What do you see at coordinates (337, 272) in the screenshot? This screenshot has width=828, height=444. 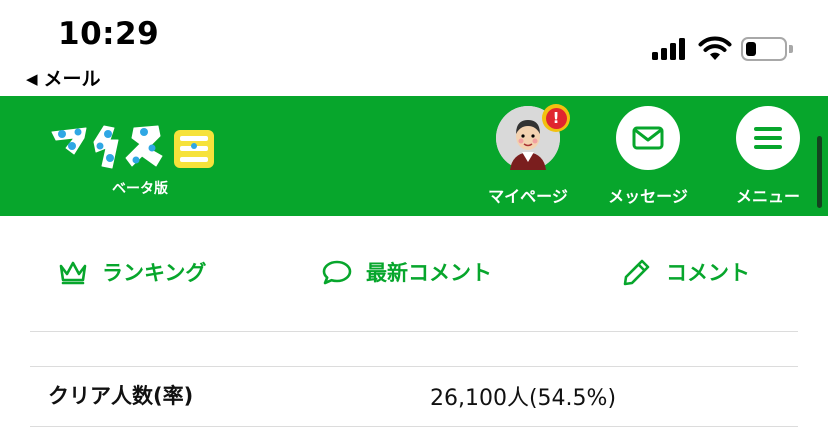 I see `speech-bubble-icon` at bounding box center [337, 272].